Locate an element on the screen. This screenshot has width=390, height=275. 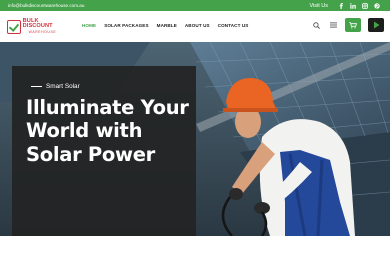
nav-item-home: HOME is located at coordinates (89, 25).